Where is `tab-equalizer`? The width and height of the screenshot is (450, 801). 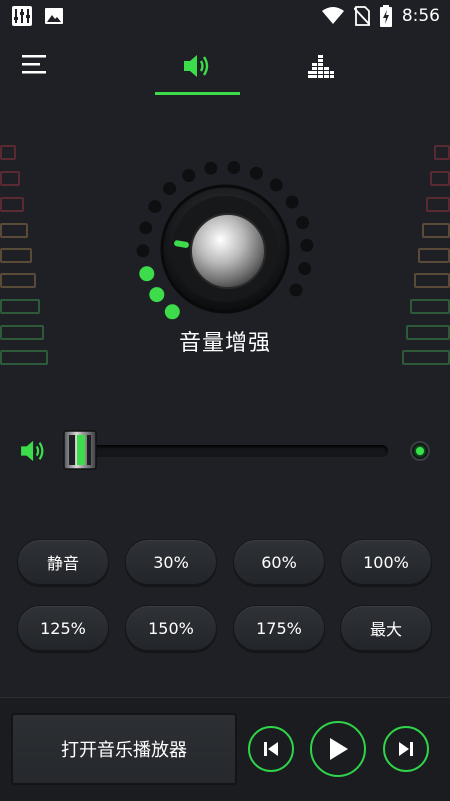 tab-equalizer is located at coordinates (321, 66).